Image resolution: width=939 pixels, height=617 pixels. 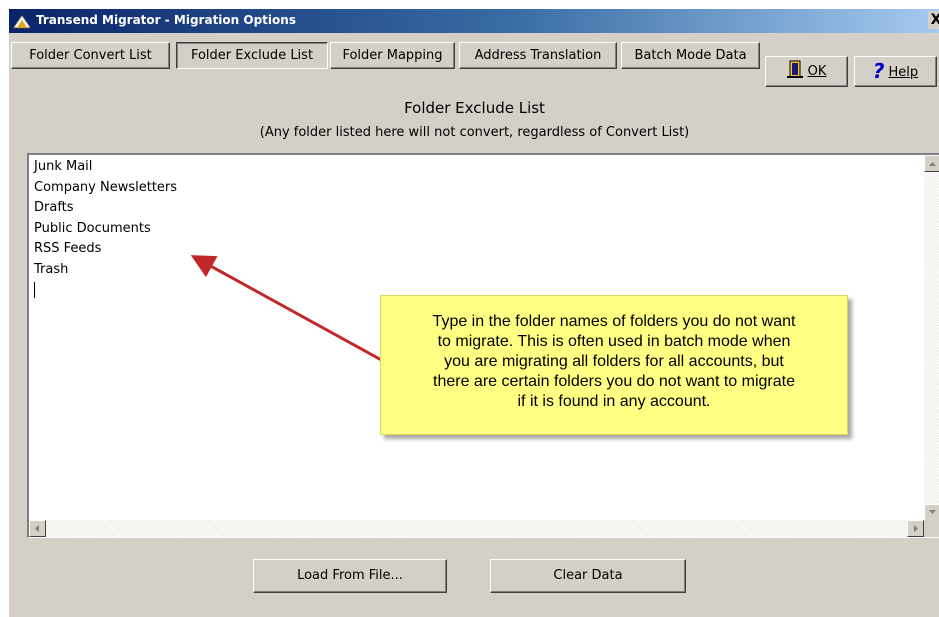 What do you see at coordinates (474, 108) in the screenshot?
I see `page-title: Folder Exclude List` at bounding box center [474, 108].